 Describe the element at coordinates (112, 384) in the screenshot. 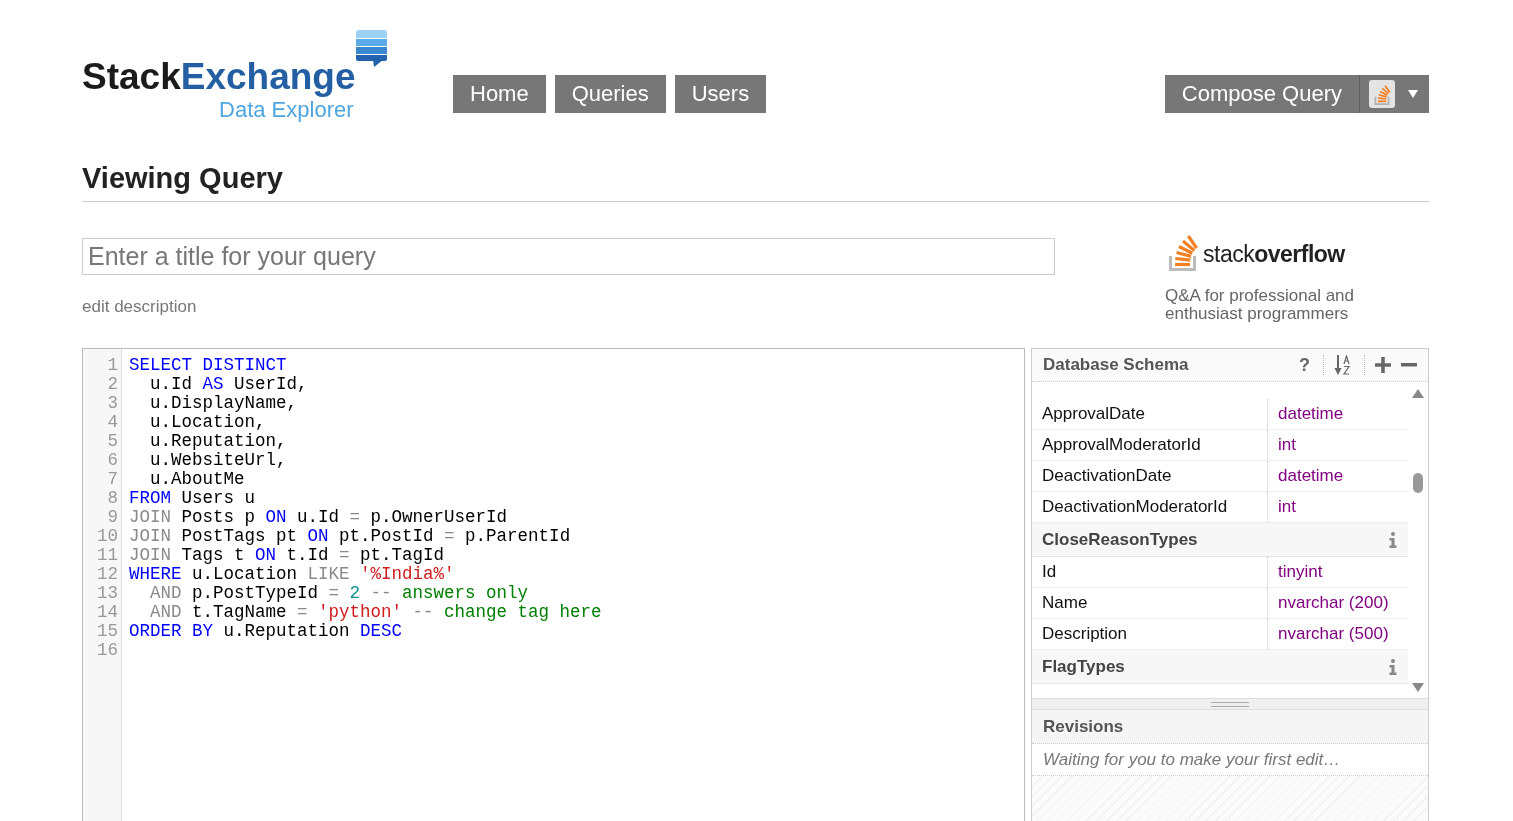

I see `line-number: 2` at that location.